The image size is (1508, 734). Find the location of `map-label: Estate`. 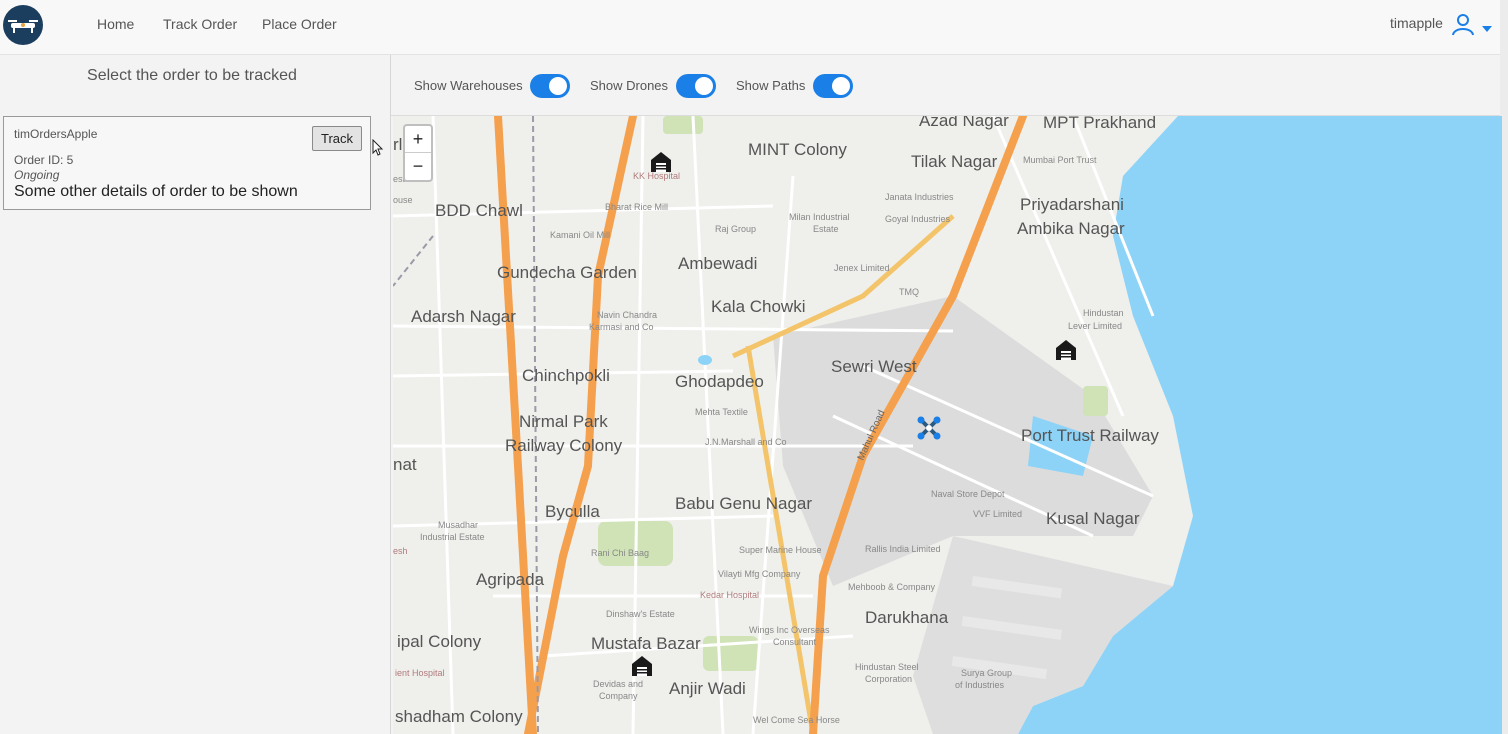

map-label: Estate is located at coordinates (826, 229).